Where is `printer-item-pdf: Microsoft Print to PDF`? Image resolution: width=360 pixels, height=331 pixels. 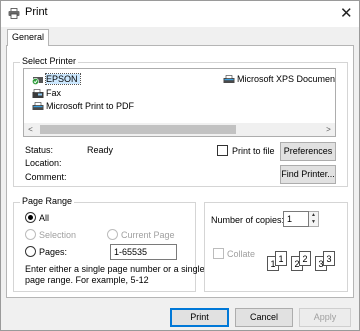 printer-item-pdf: Microsoft Print to PDF is located at coordinates (83, 106).